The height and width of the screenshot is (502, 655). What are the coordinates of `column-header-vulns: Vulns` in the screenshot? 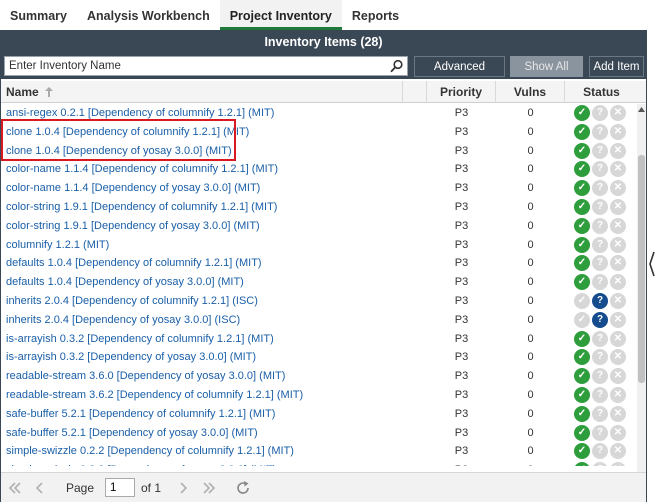 It's located at (530, 92).